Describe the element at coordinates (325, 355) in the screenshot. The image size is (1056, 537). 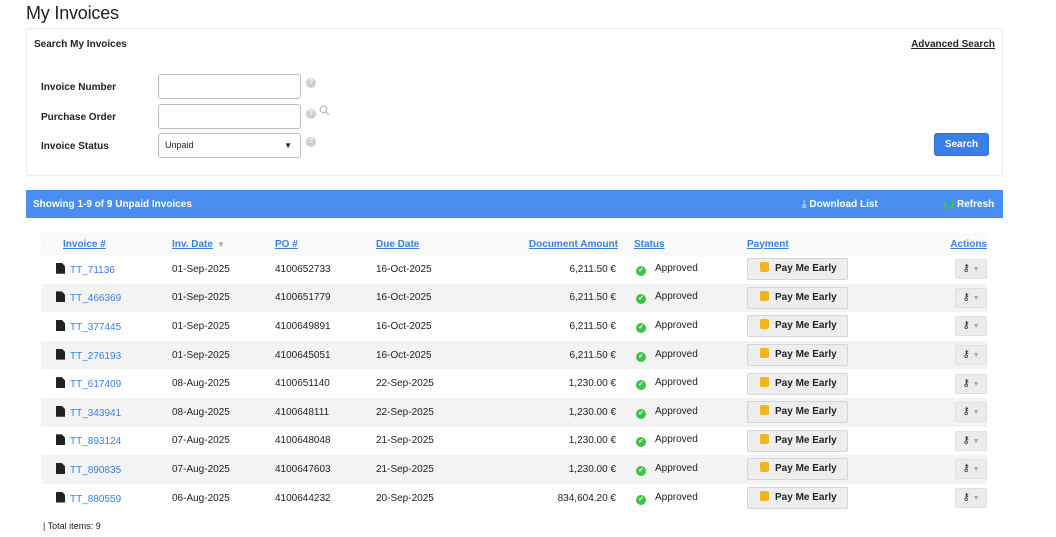
I see `po-cell: 4100645051` at that location.